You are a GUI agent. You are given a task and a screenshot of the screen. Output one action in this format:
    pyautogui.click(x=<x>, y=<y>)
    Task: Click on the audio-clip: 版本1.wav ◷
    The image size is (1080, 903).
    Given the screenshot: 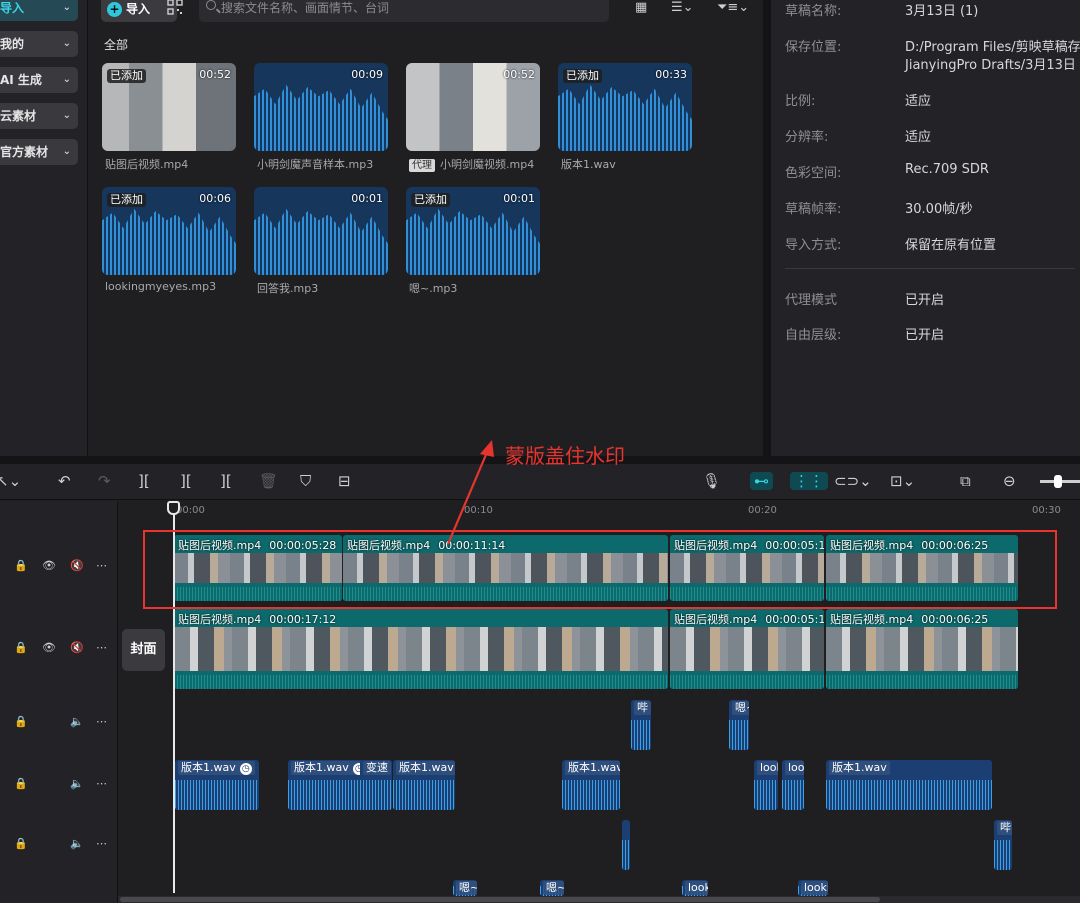 What is the action you would take?
    pyautogui.click(x=217, y=785)
    